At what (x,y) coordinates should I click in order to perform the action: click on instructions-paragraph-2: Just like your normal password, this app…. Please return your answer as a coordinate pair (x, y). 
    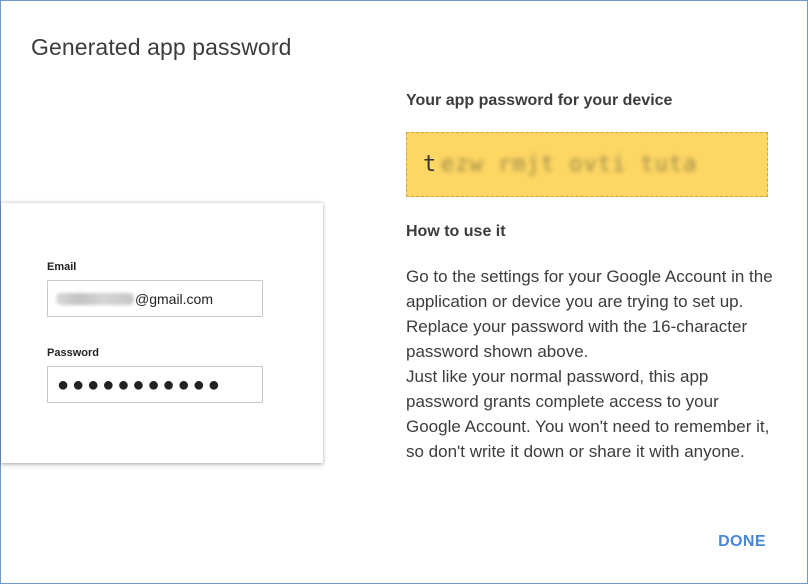
    Looking at the image, I should click on (588, 414).